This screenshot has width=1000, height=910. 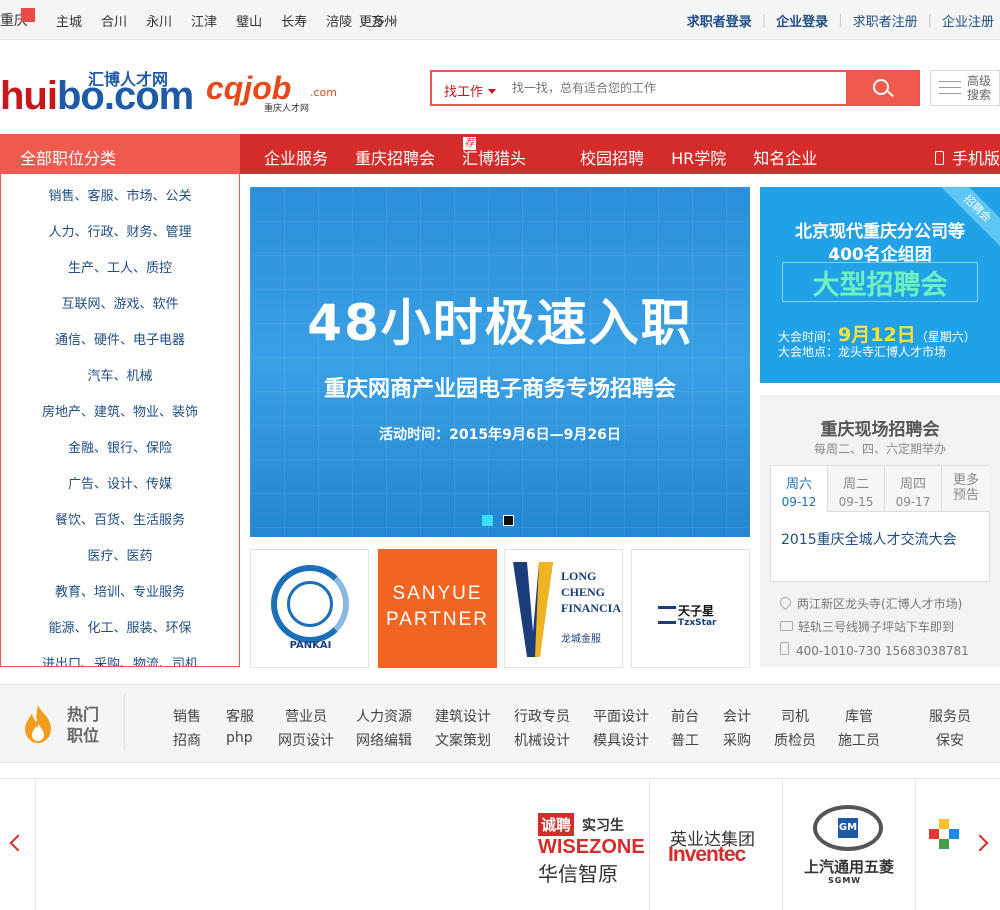 What do you see at coordinates (799, 489) in the screenshot?
I see `tab-saturday: 周六 09-12` at bounding box center [799, 489].